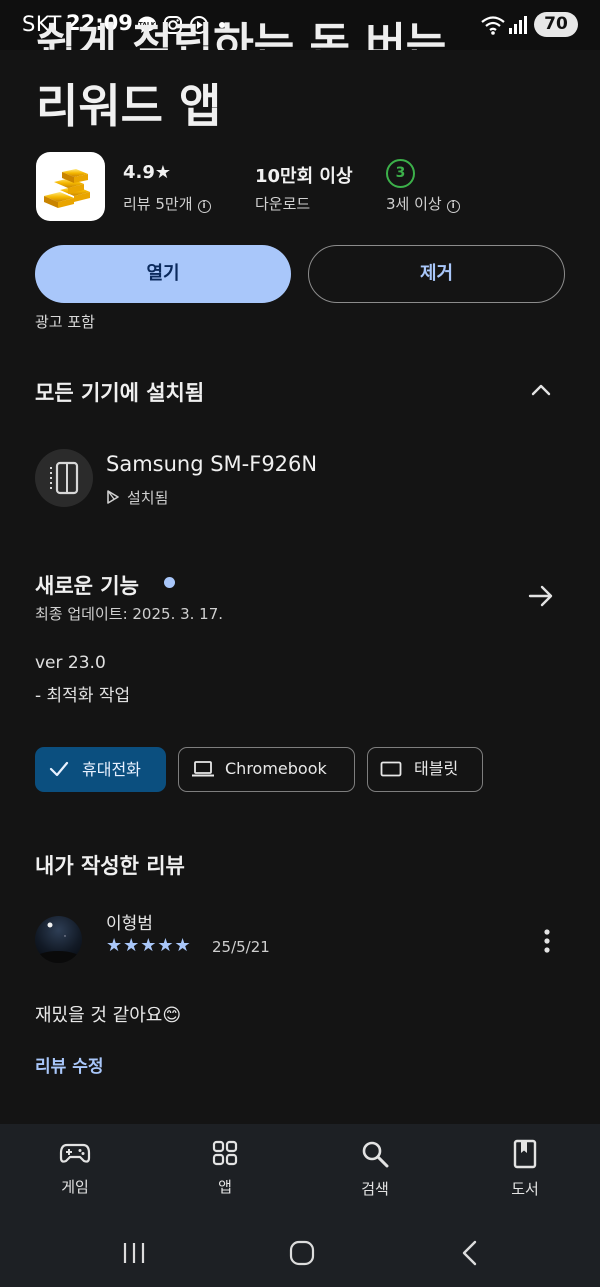 The image size is (600, 1287). Describe the element at coordinates (414, 204) in the screenshot. I see `age-rating-label: 3세 이상` at that location.